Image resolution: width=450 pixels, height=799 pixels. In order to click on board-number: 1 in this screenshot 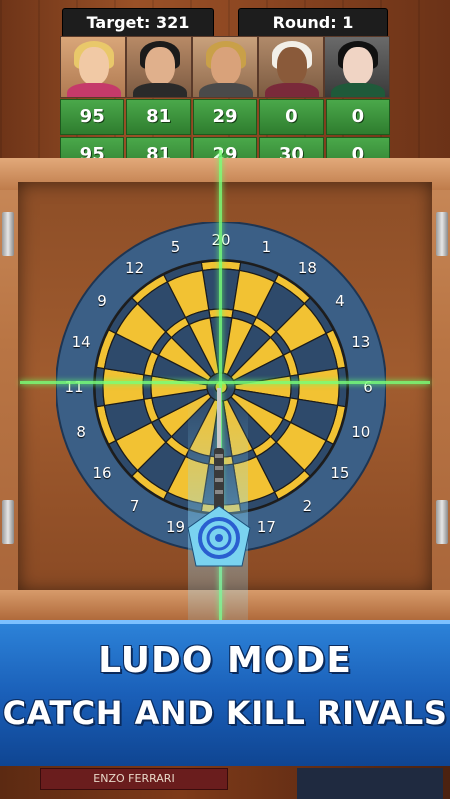, I will do `click(266, 247)`.